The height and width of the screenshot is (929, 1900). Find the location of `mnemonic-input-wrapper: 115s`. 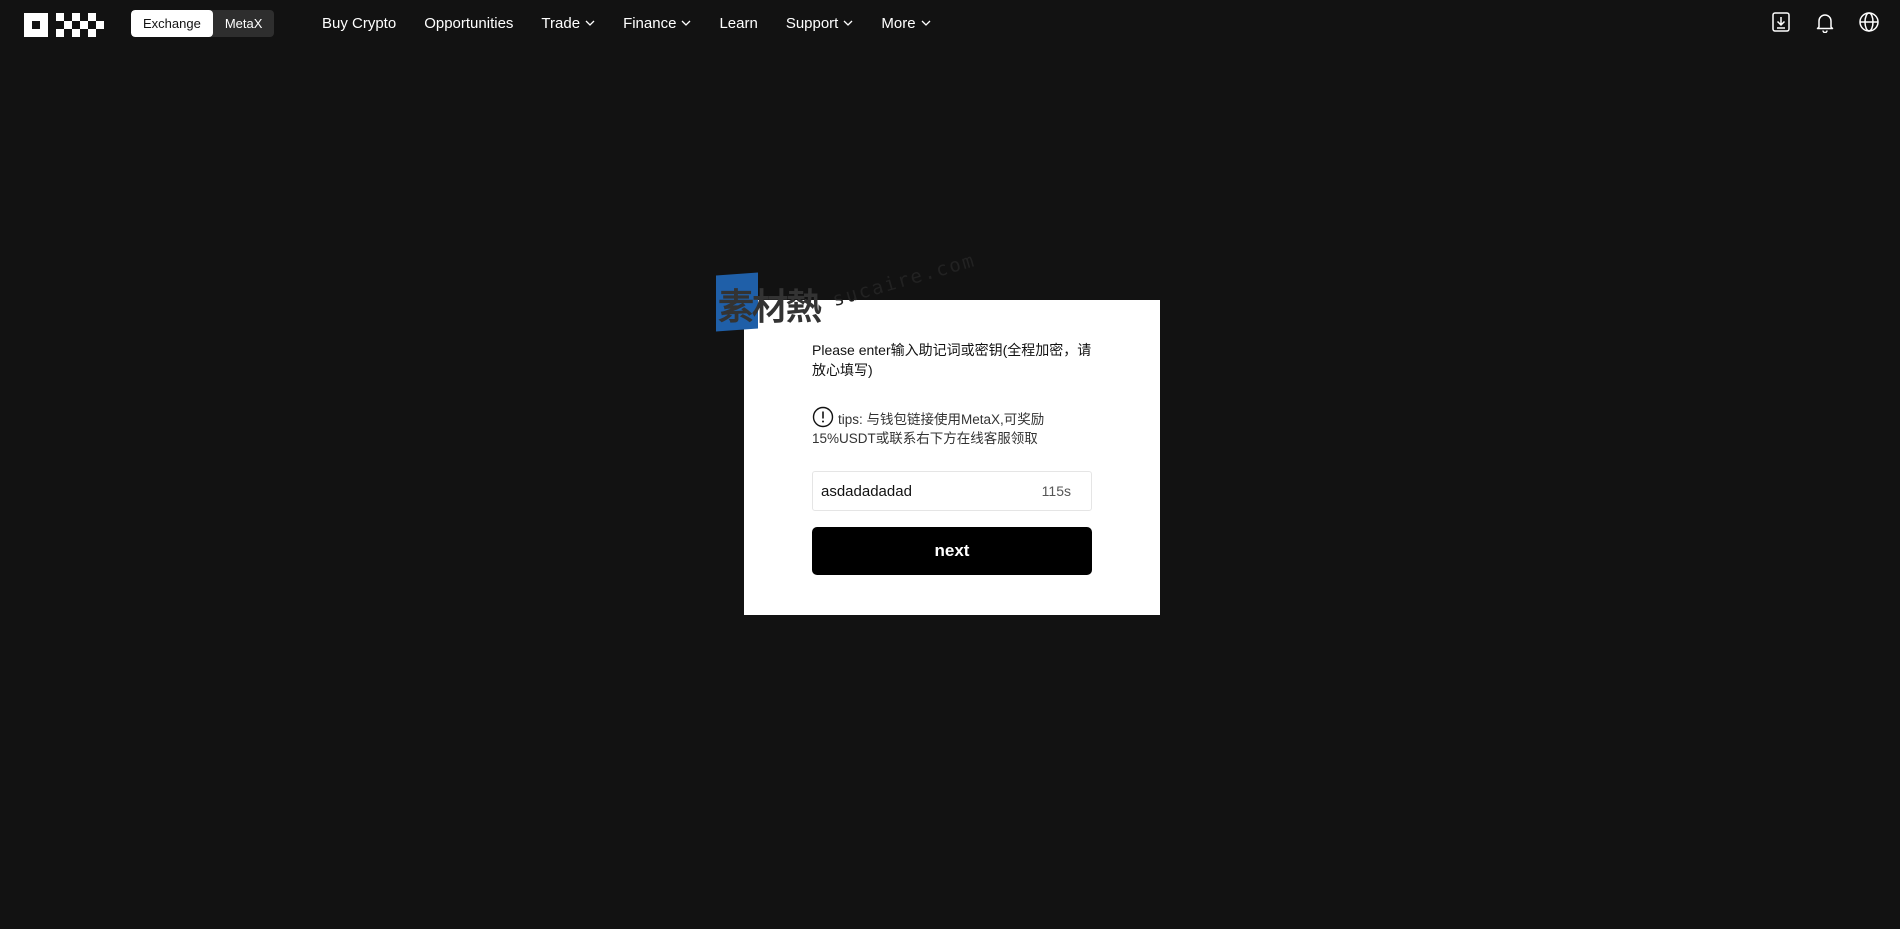

mnemonic-input-wrapper: 115s is located at coordinates (952, 491).